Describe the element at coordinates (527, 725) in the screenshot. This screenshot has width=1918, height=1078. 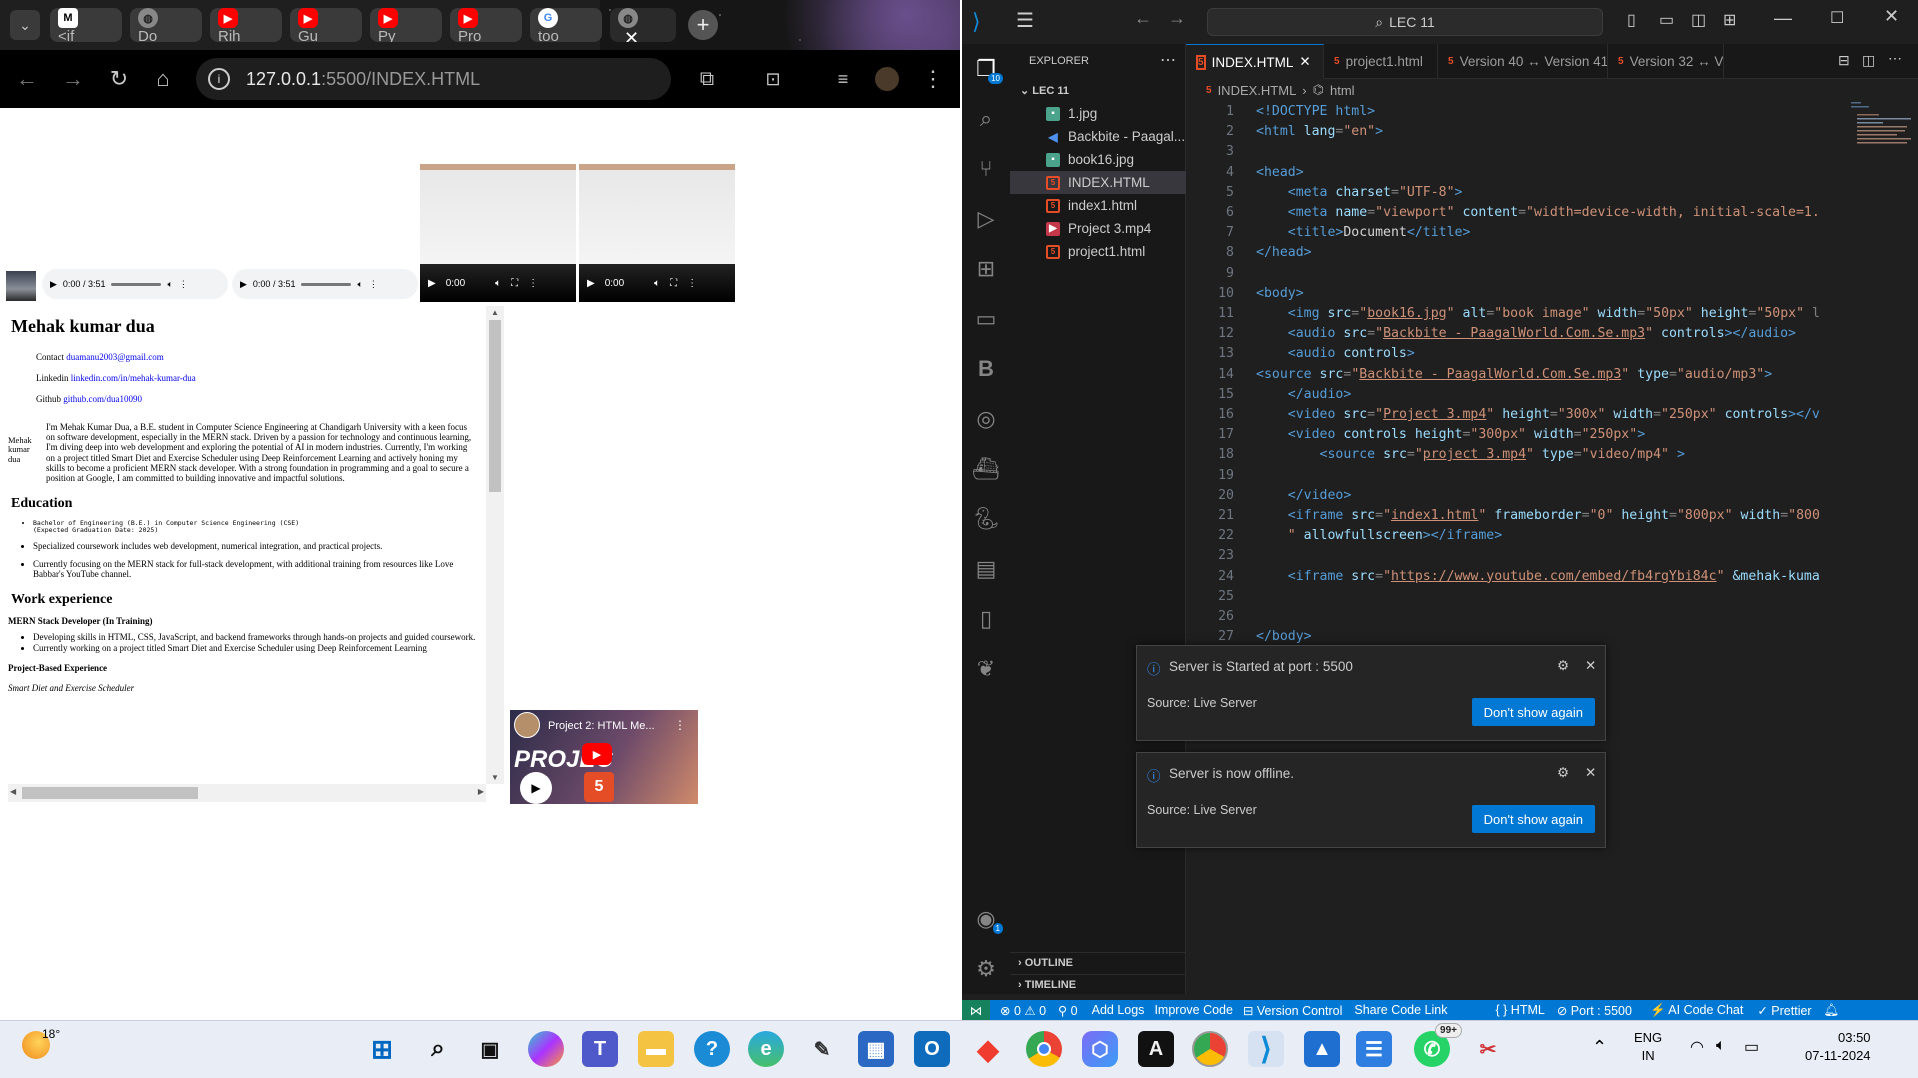
I see `channel-avatar` at that location.